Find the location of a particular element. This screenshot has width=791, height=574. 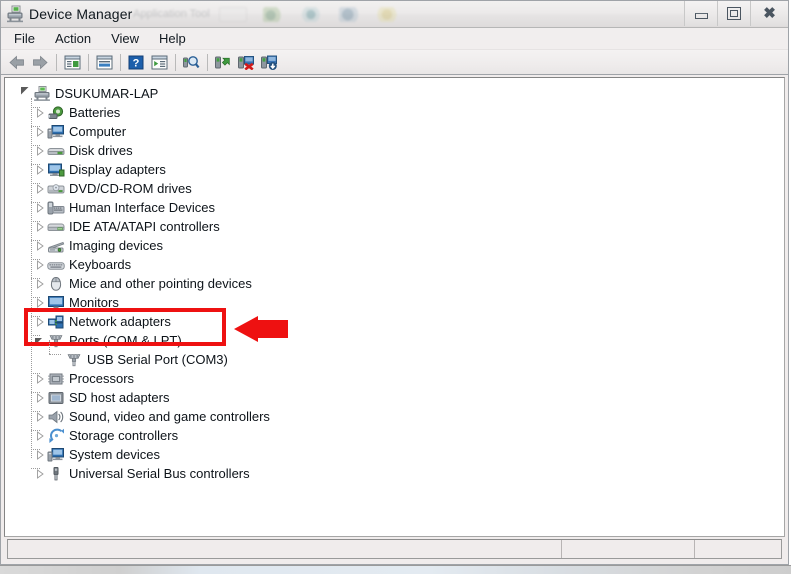

uninstall-device-button is located at coordinates (269, 62).